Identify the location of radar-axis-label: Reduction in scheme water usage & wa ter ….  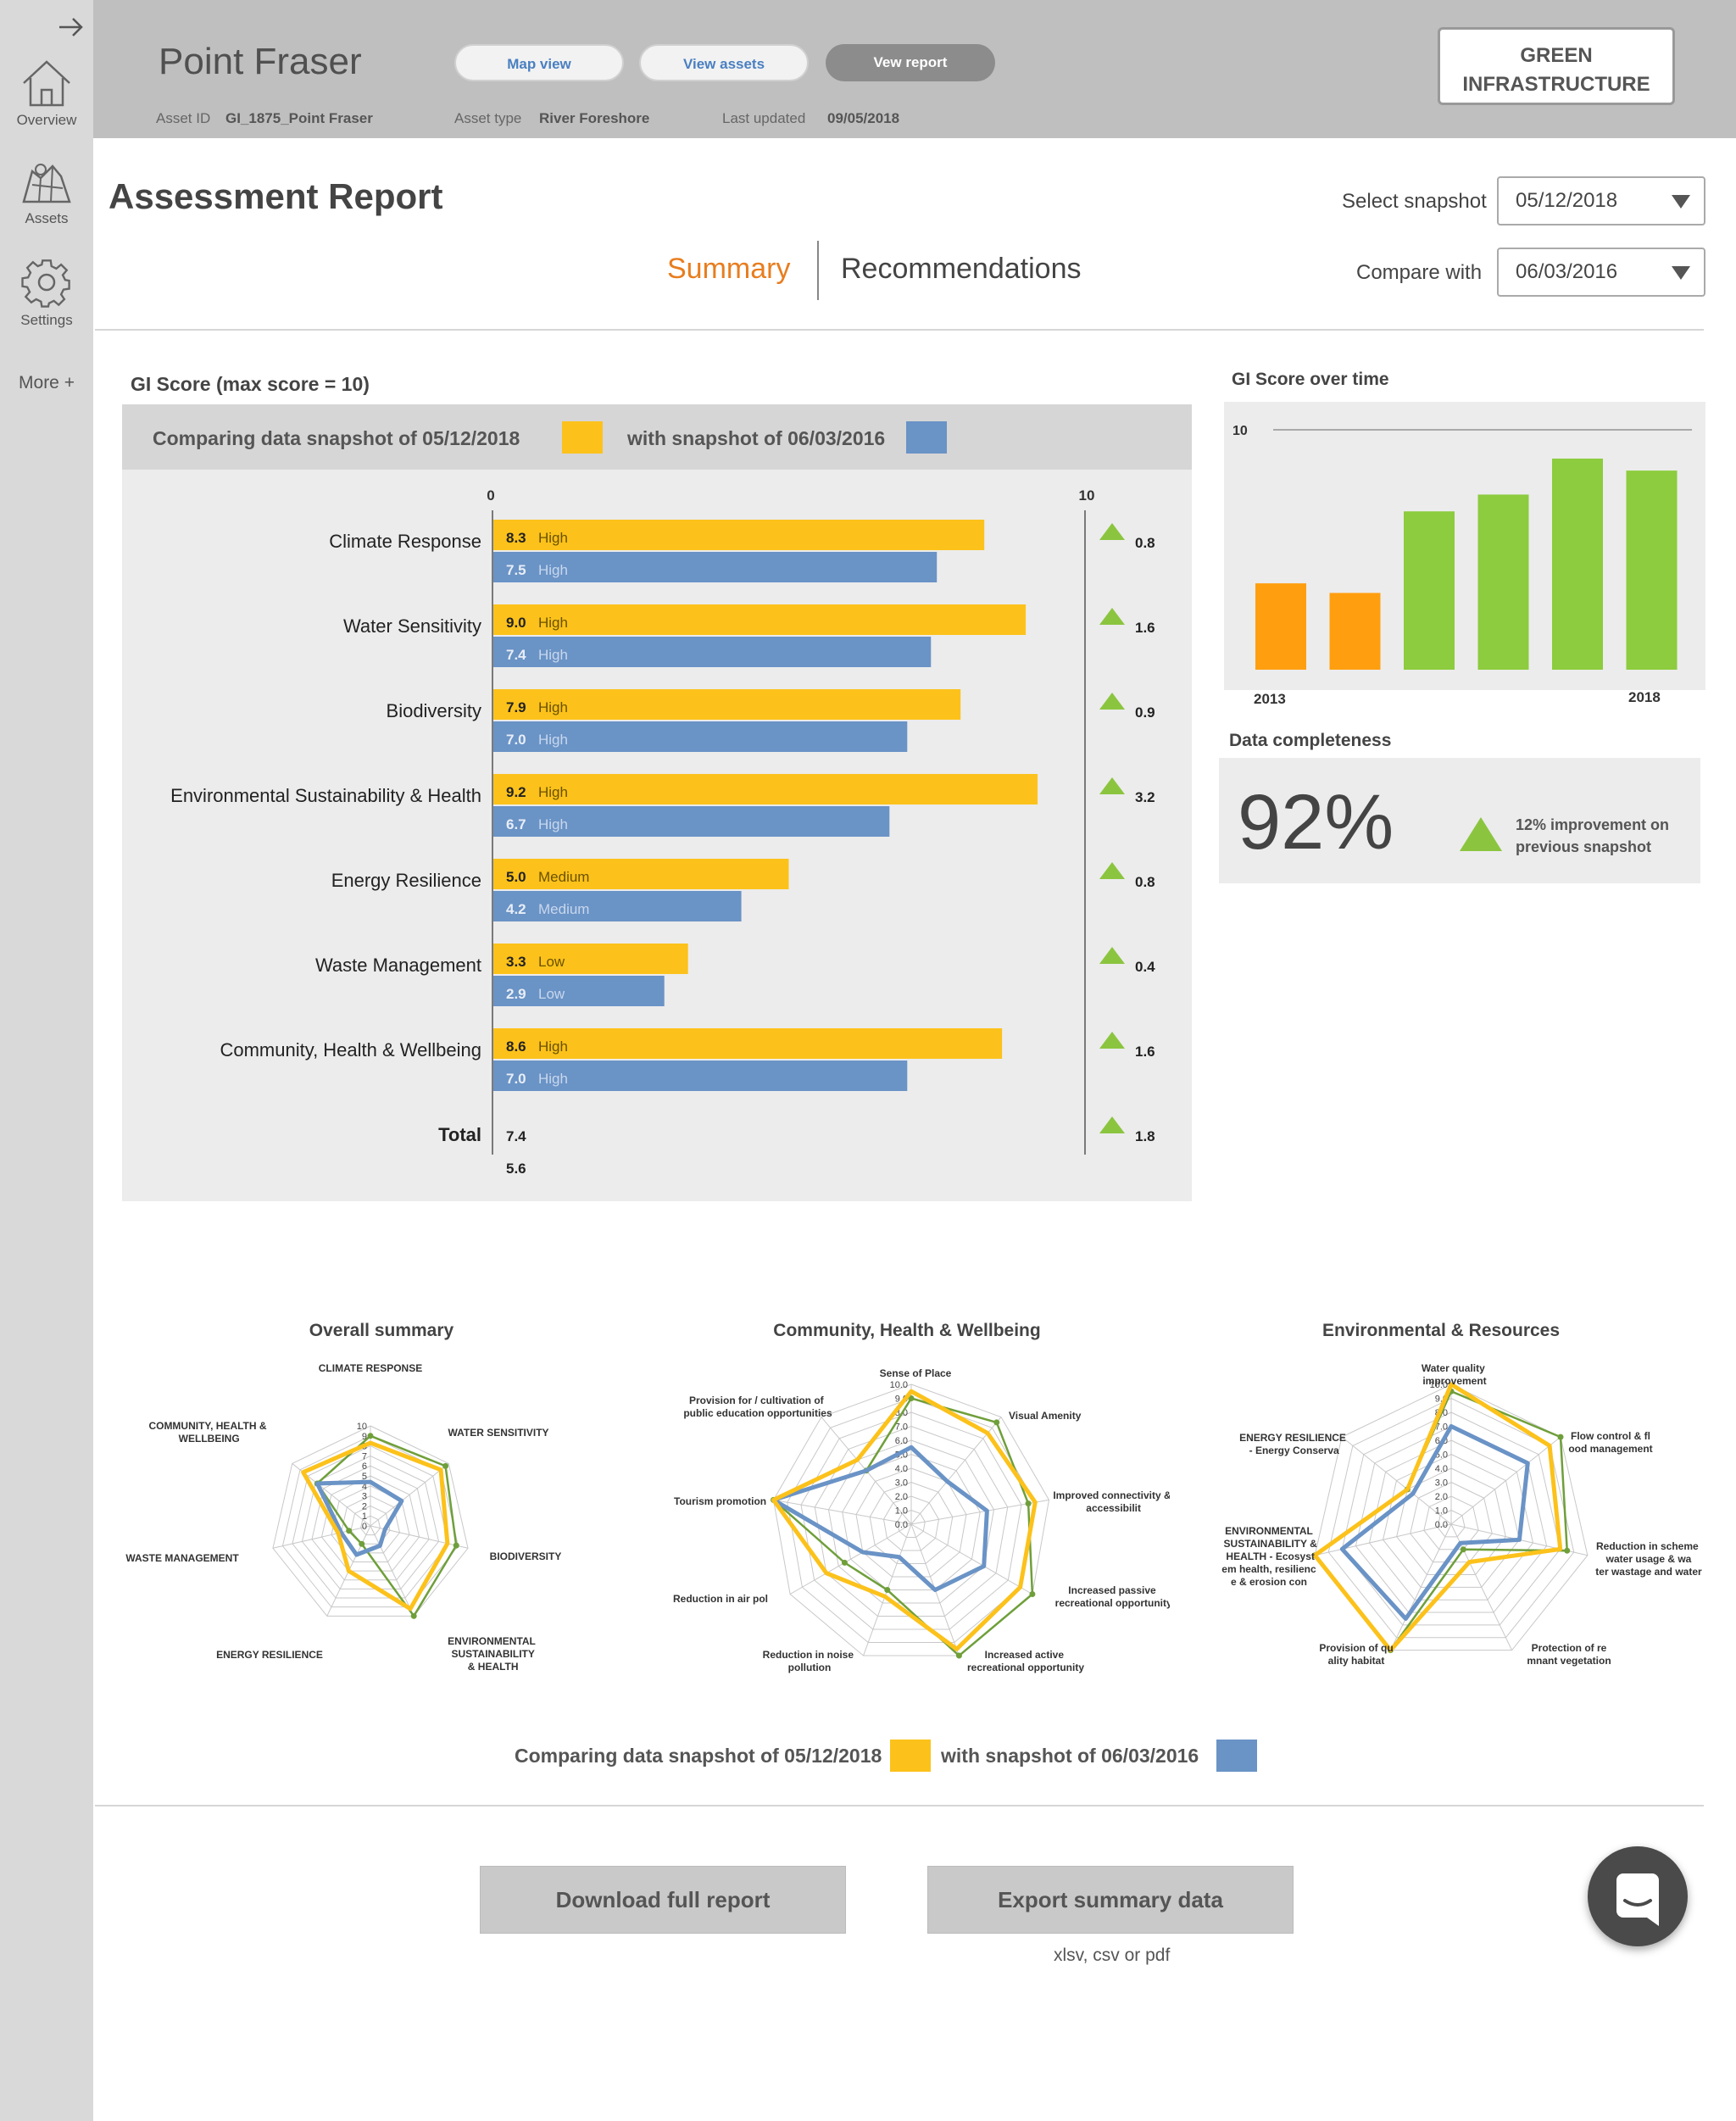
(1648, 1559).